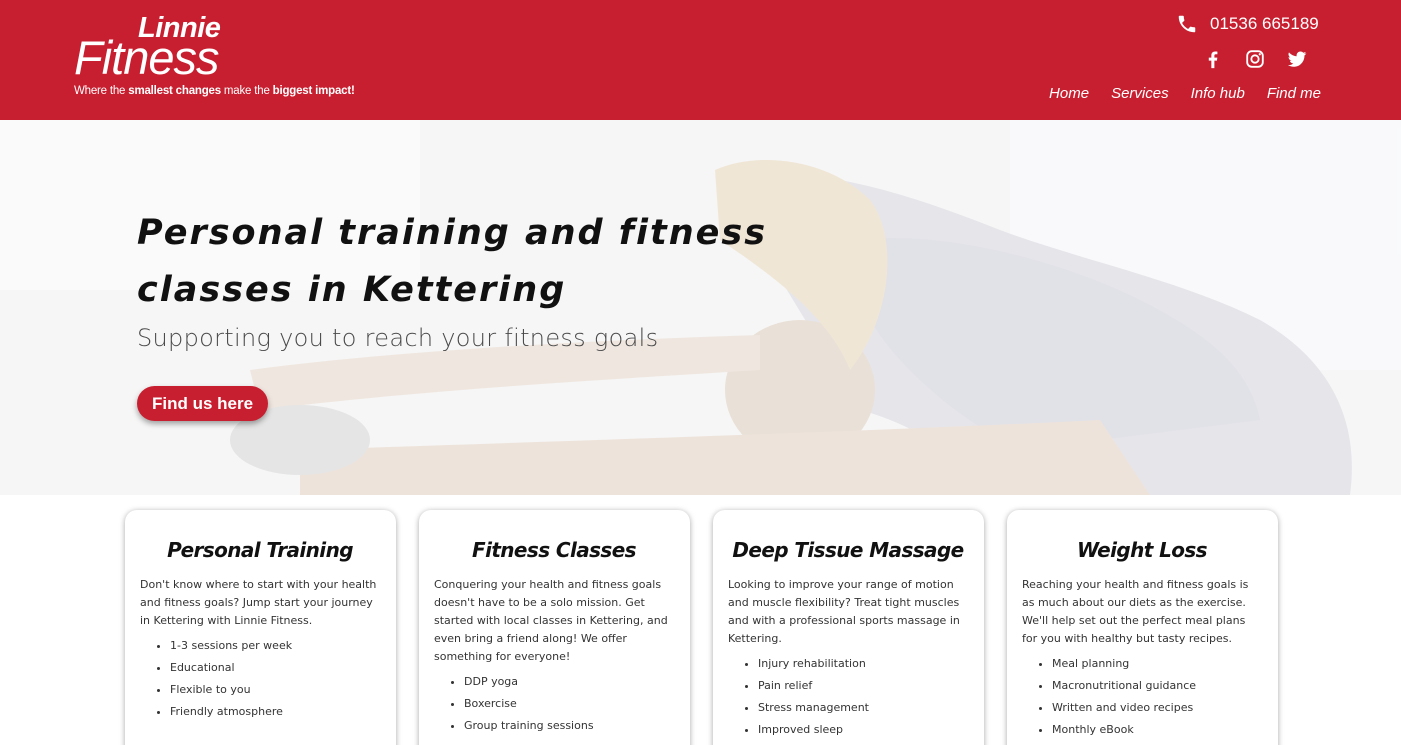 The image size is (1401, 745). I want to click on list-item: Written and video recipes, so click(1157, 708).